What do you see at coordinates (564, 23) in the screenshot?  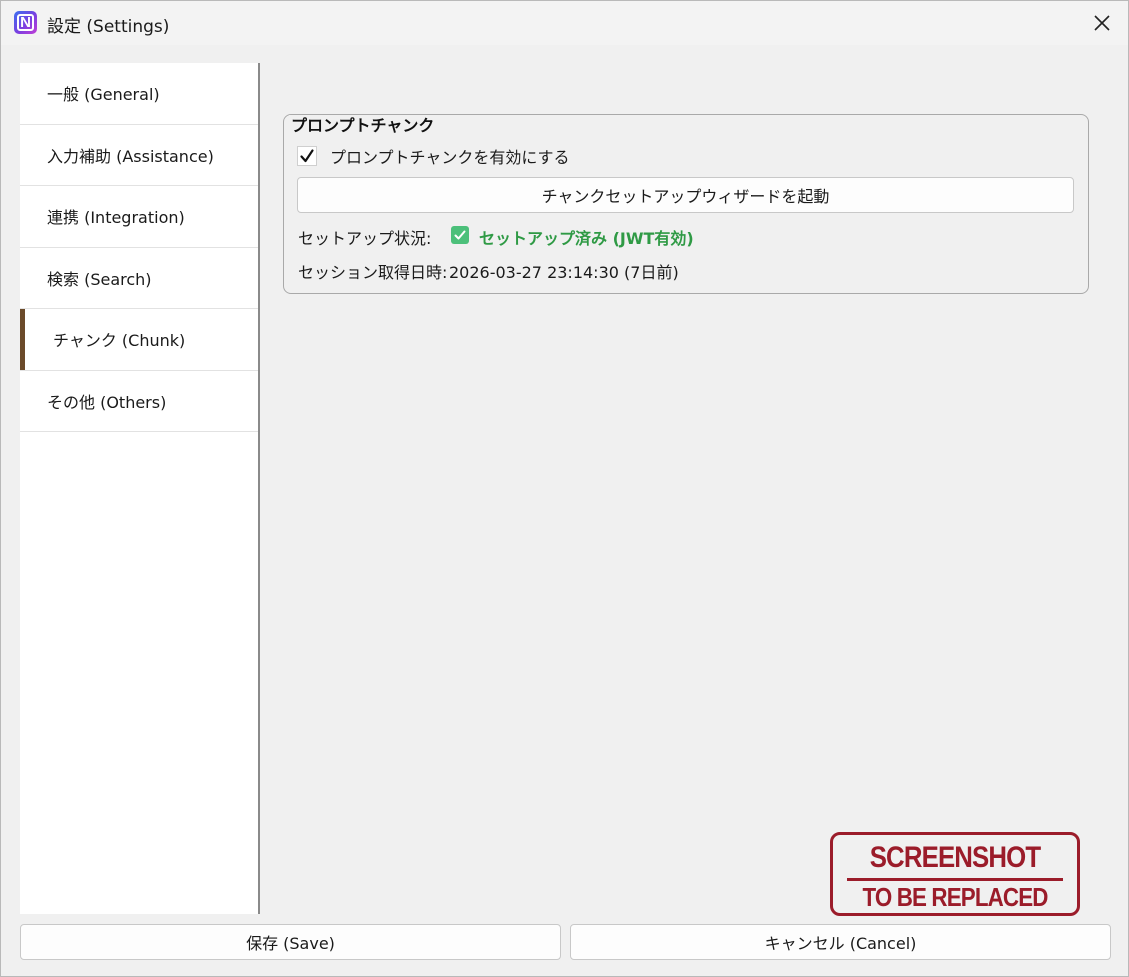 I see `title-bar: N 設定 (Settings)` at bounding box center [564, 23].